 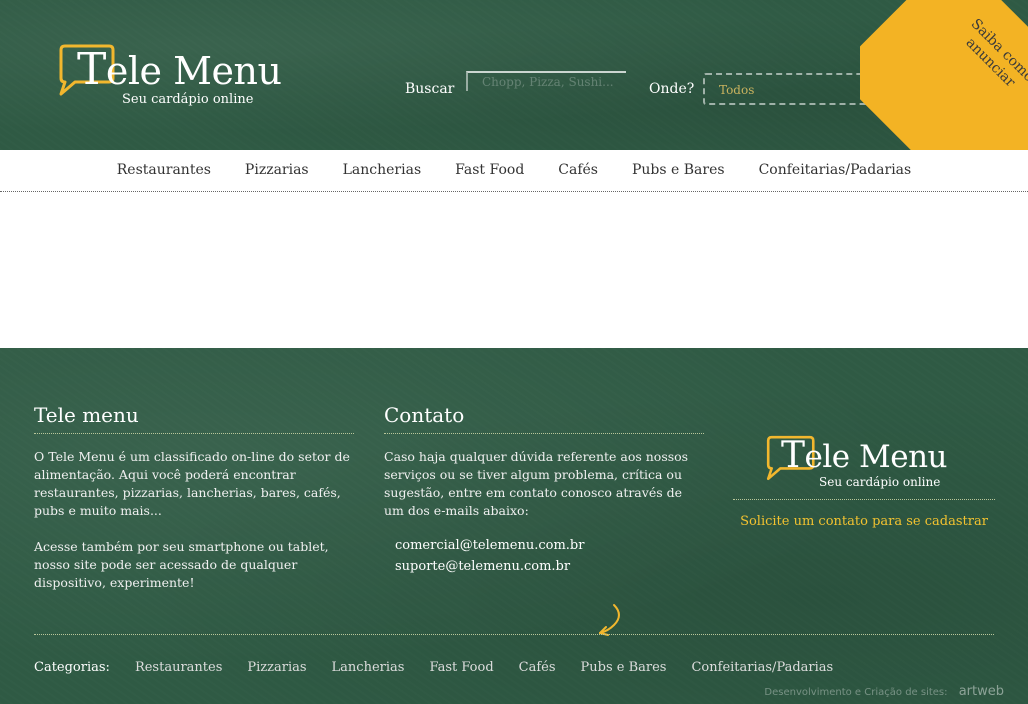 I want to click on footer-logo: Tele Menu Seu cardápio online, so click(x=868, y=466).